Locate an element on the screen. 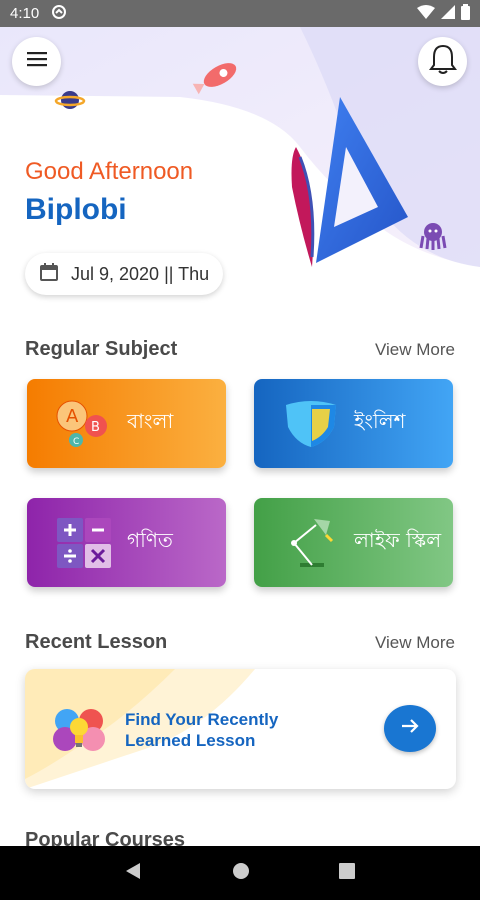 The width and height of the screenshot is (480, 900). notification-button is located at coordinates (442, 61).